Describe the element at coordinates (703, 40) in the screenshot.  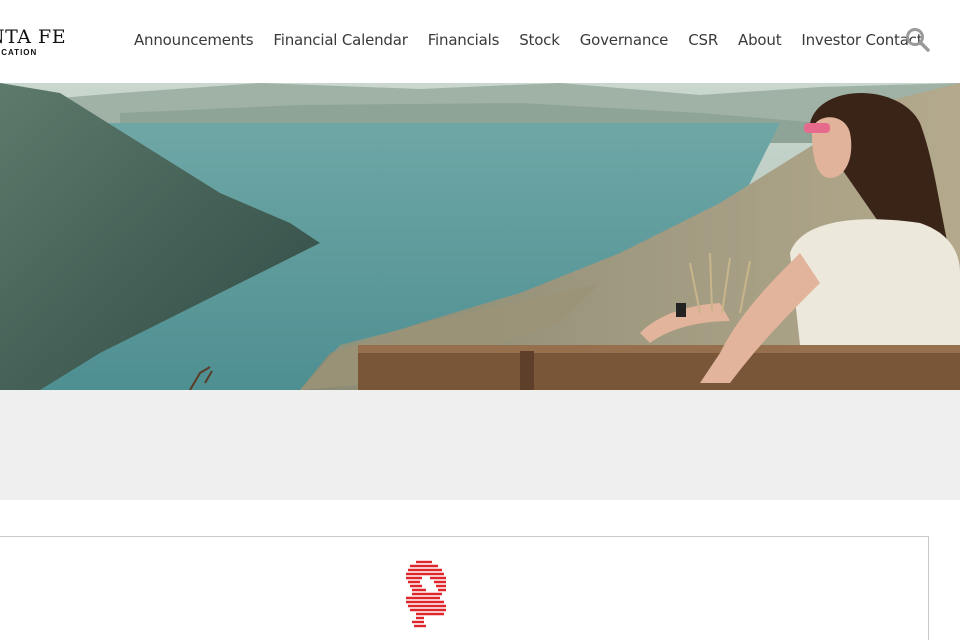
I see `nav-csr: CSR` at that location.